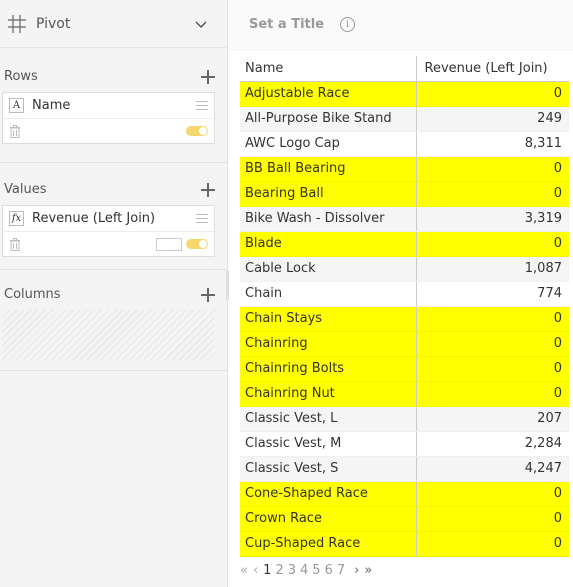 This screenshot has height=587, width=573. Describe the element at coordinates (94, 218) in the screenshot. I see `value-field-name: Revenue (Left Join)` at that location.